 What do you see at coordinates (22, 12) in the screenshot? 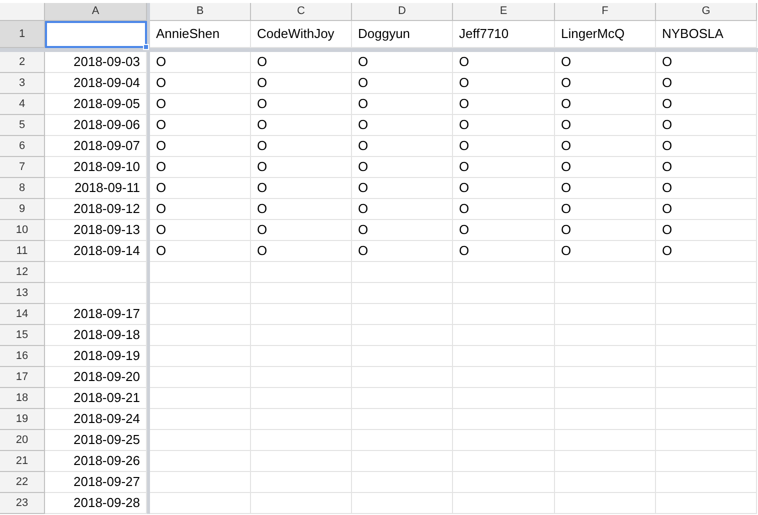
I see `corner-cell` at bounding box center [22, 12].